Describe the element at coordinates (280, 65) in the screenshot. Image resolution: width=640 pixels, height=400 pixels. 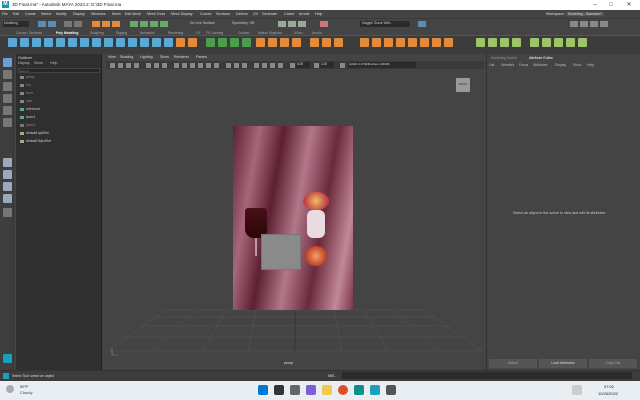
I see `xray-components-icon` at that location.